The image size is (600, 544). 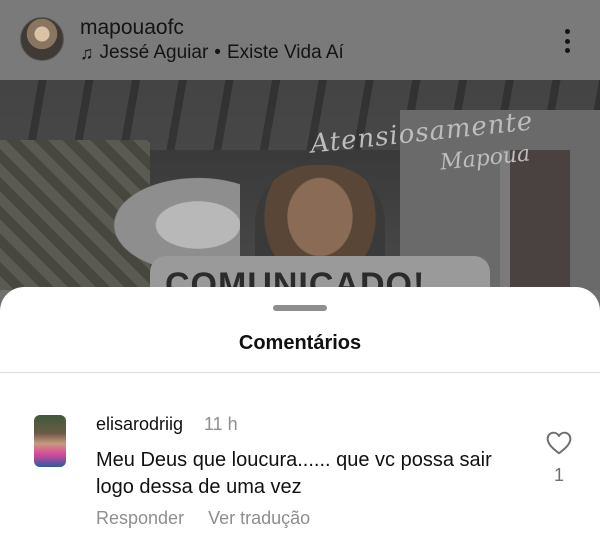 I want to click on music-info: ♫ Jessé Aguiar • Existe Vida Aí, so click(x=212, y=53).